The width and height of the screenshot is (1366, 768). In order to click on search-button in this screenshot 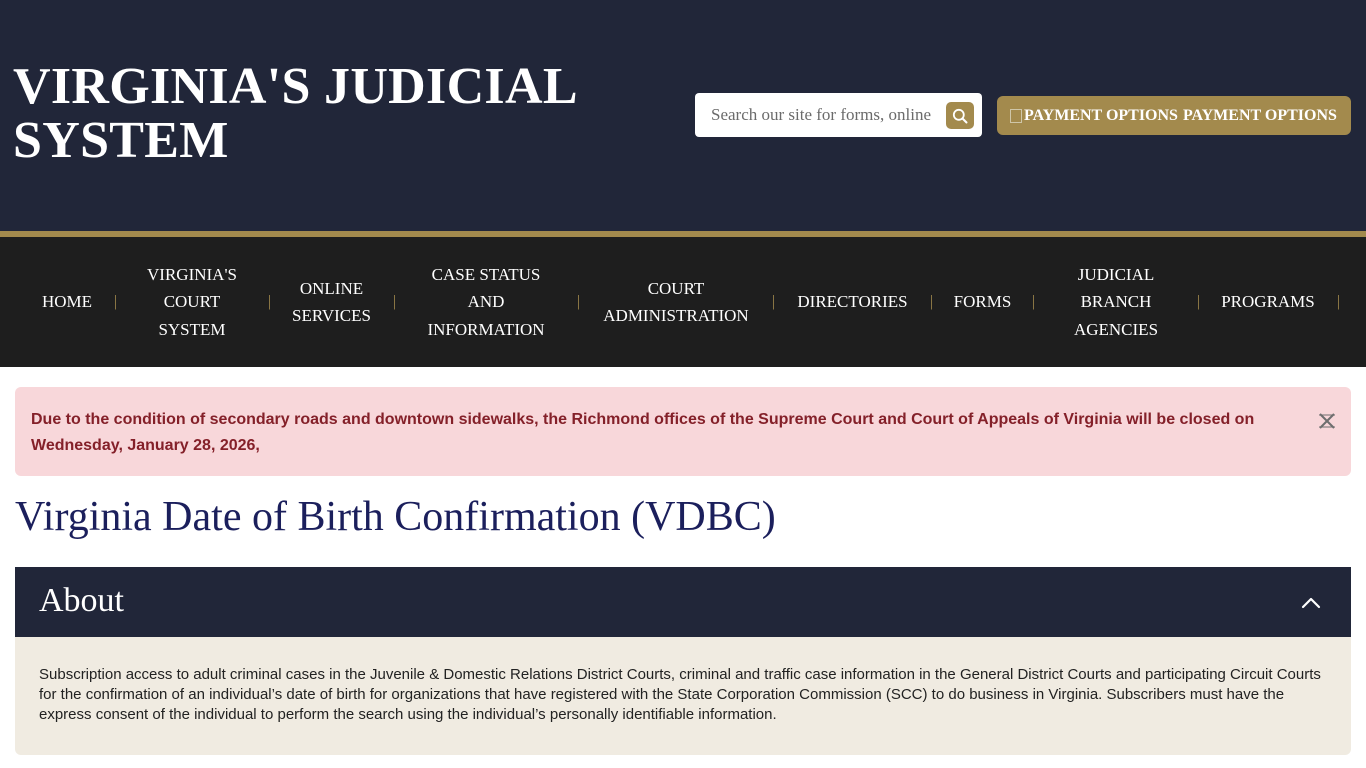, I will do `click(960, 115)`.